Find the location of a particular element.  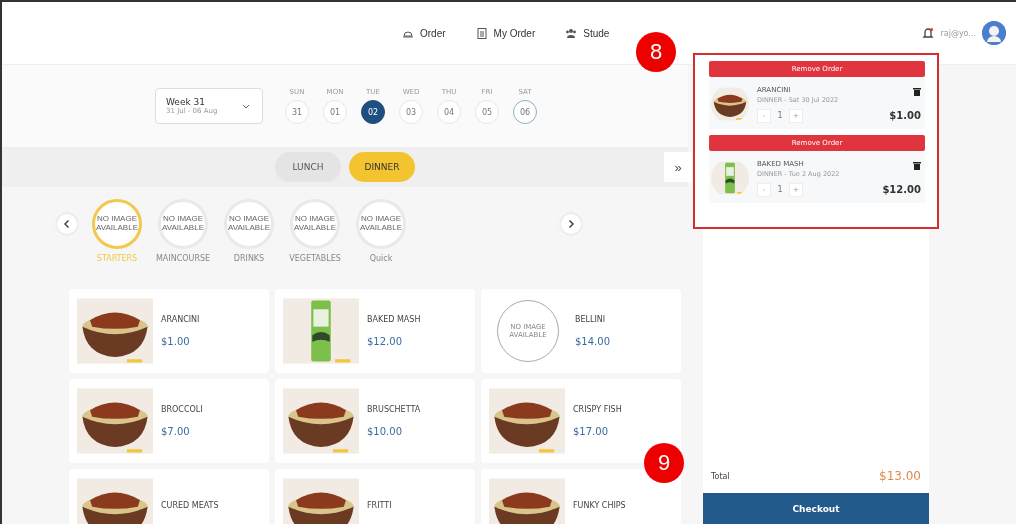

bell-icon is located at coordinates (928, 33).